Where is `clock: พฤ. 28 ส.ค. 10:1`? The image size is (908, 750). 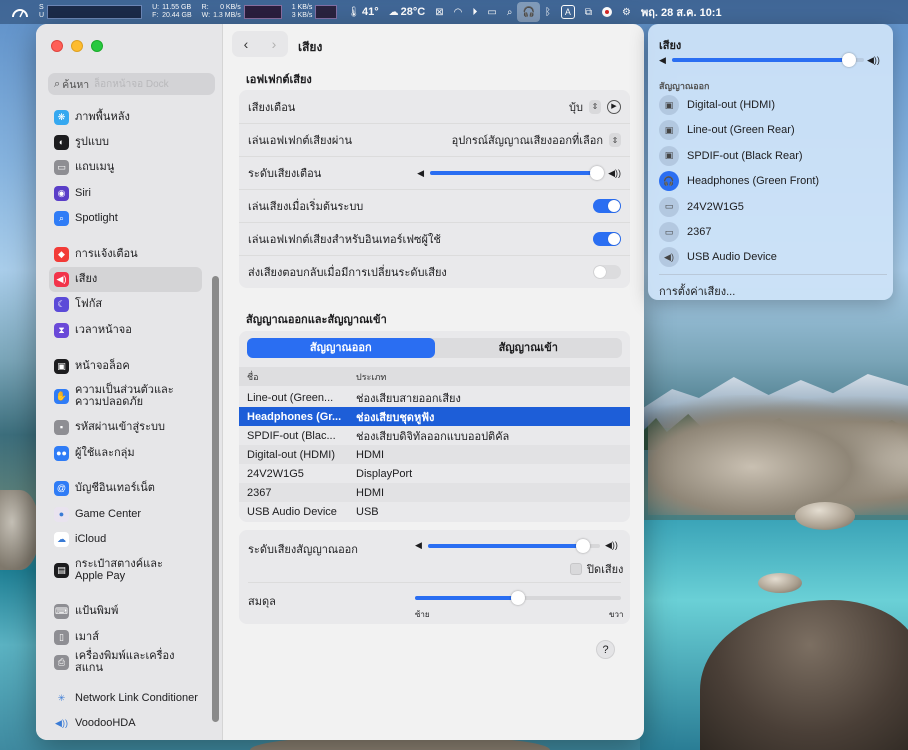 clock: พฤ. 28 ส.ค. 10:1 is located at coordinates (681, 12).